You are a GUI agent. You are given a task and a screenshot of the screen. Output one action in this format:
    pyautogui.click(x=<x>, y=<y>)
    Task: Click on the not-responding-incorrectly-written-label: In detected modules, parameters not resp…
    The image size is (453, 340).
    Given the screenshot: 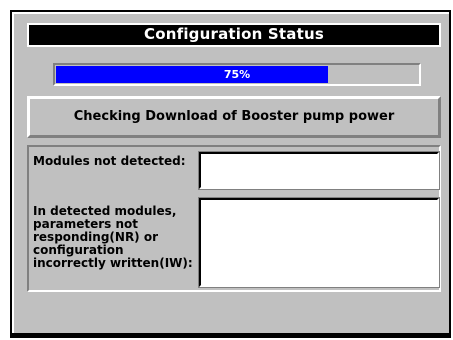 What is the action you would take?
    pyautogui.click(x=113, y=237)
    